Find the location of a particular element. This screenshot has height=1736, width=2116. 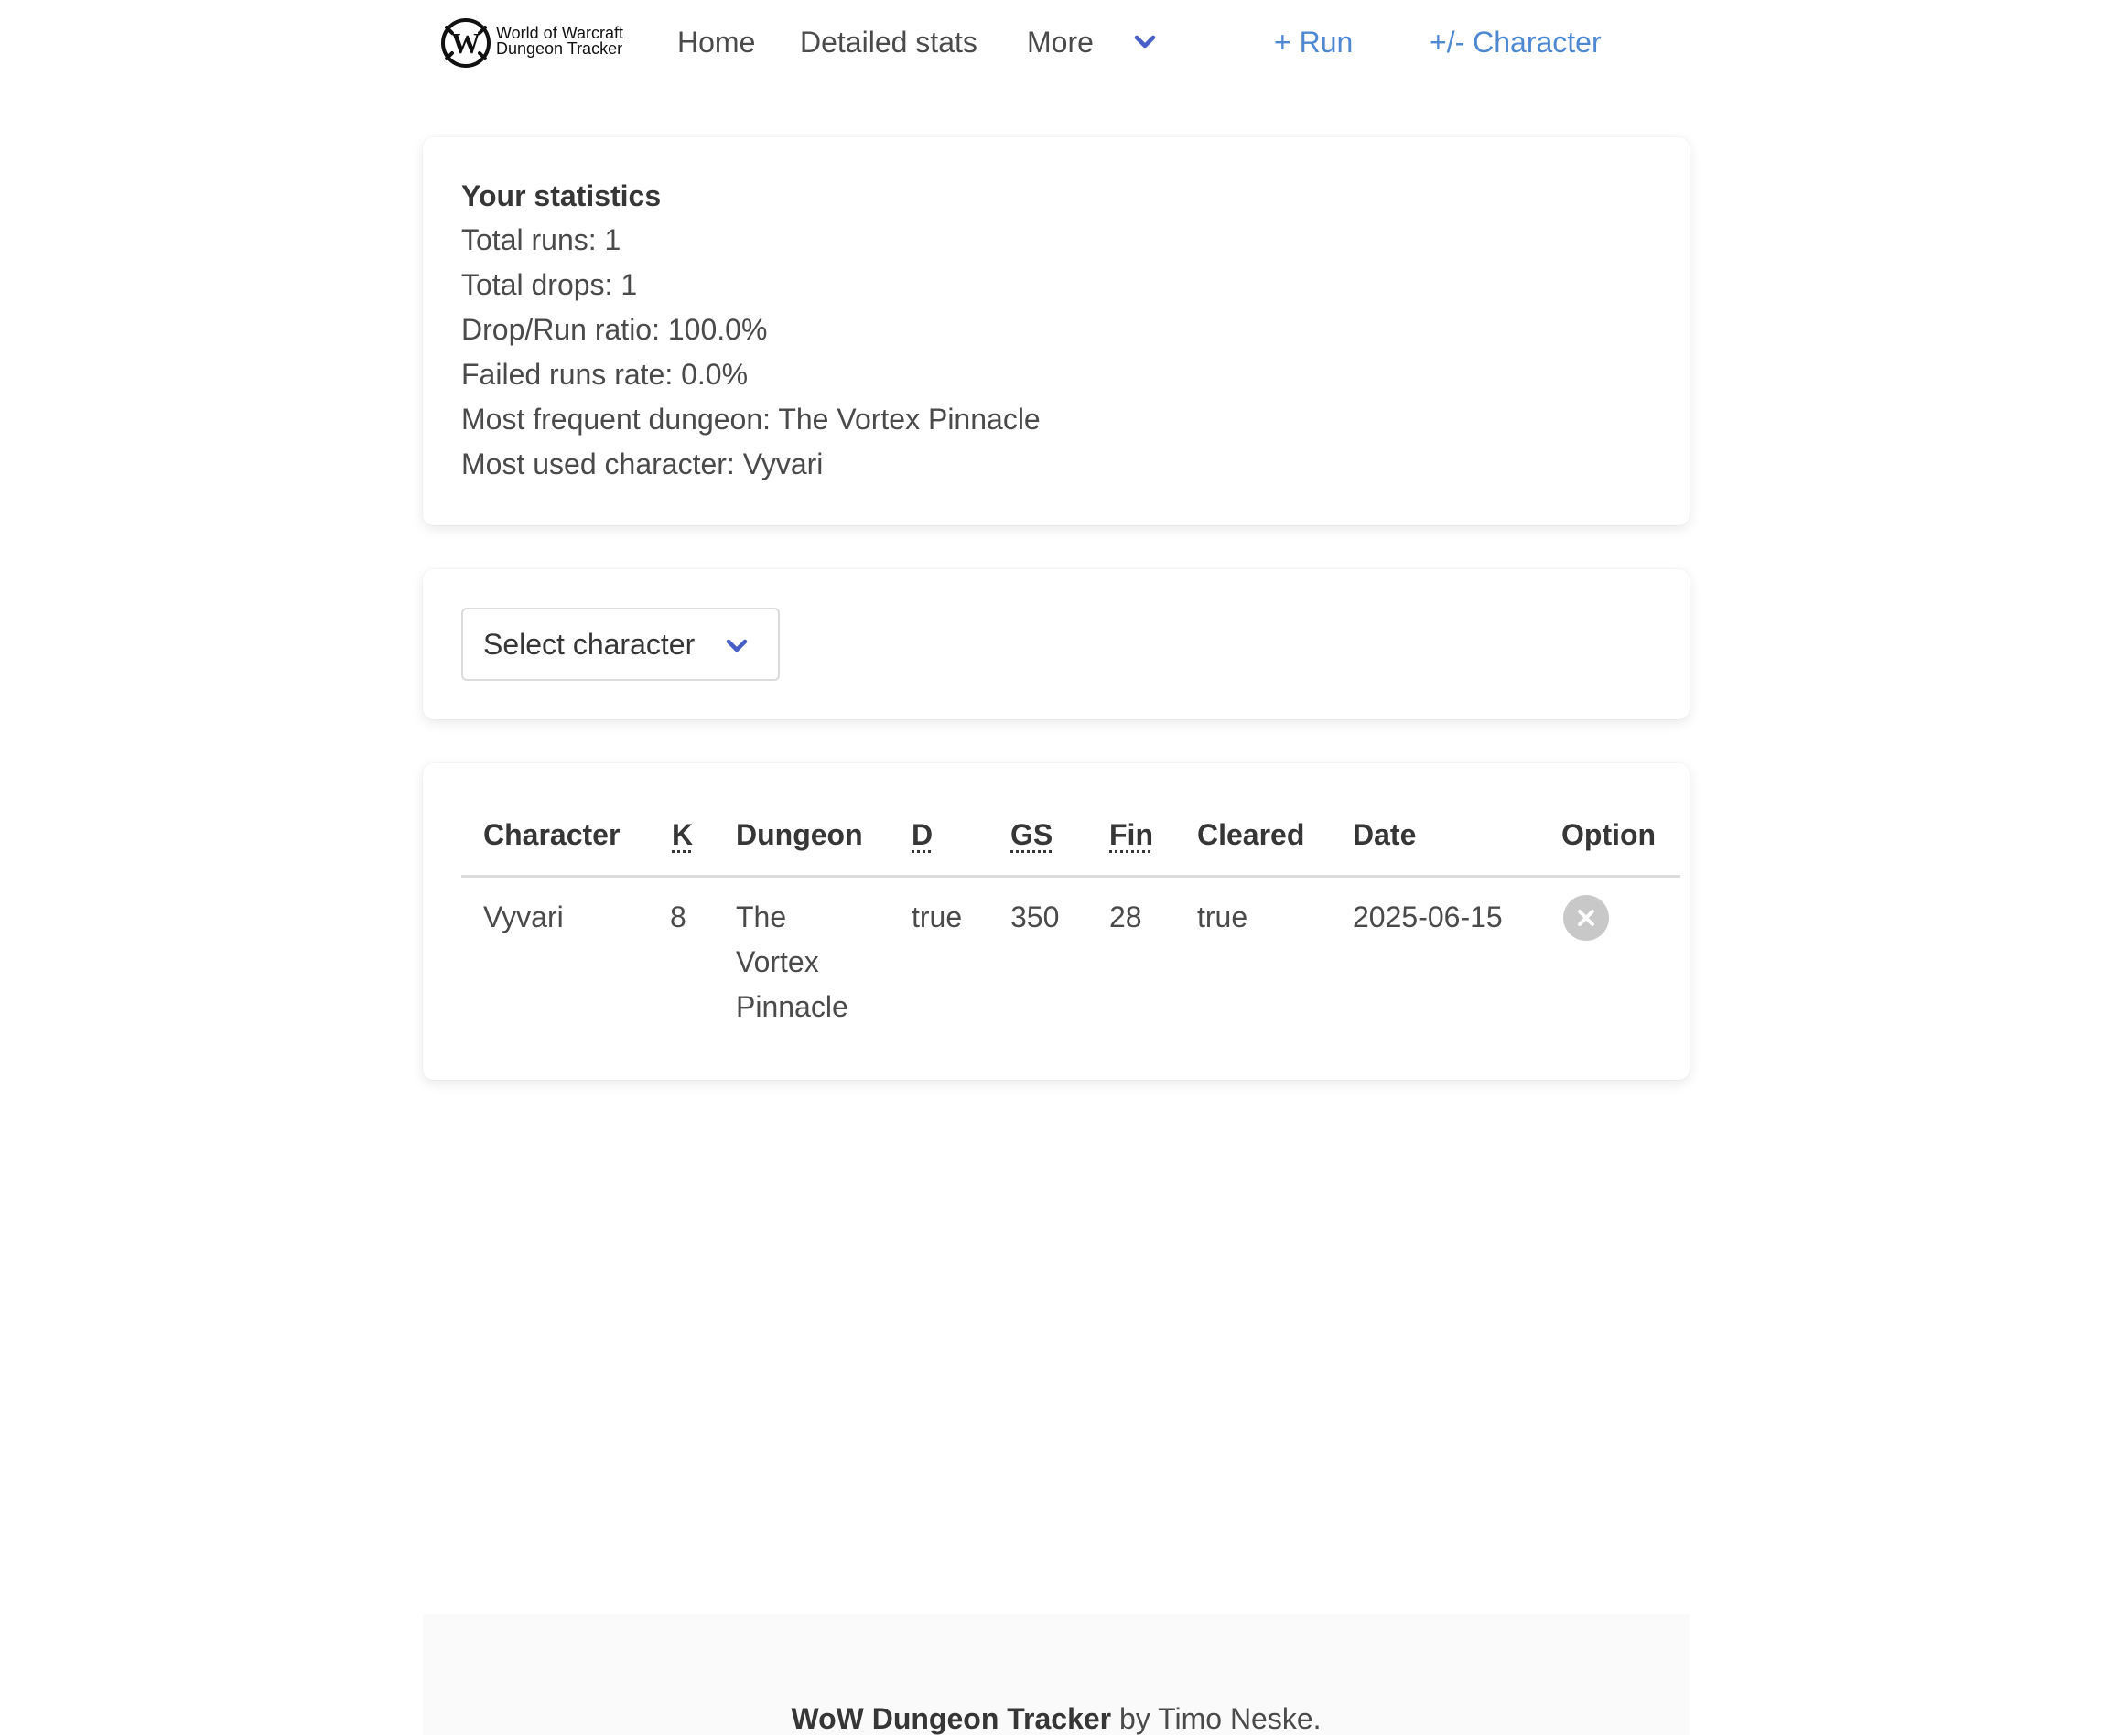

table-header-divider is located at coordinates (1070, 877).